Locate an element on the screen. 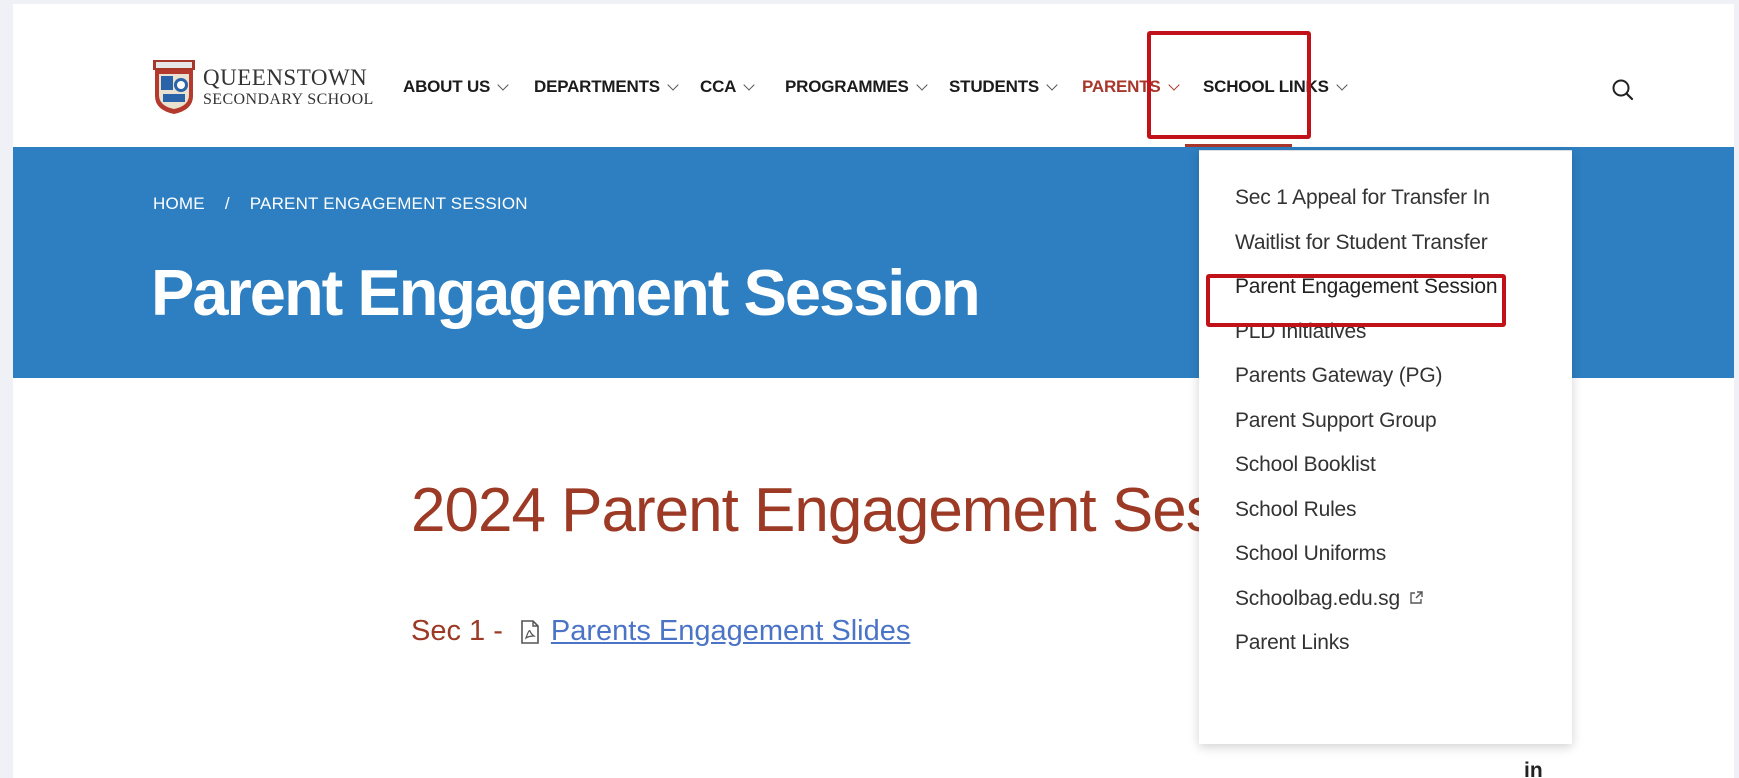  nav-label: SCHOOL LINKS is located at coordinates (1266, 86).